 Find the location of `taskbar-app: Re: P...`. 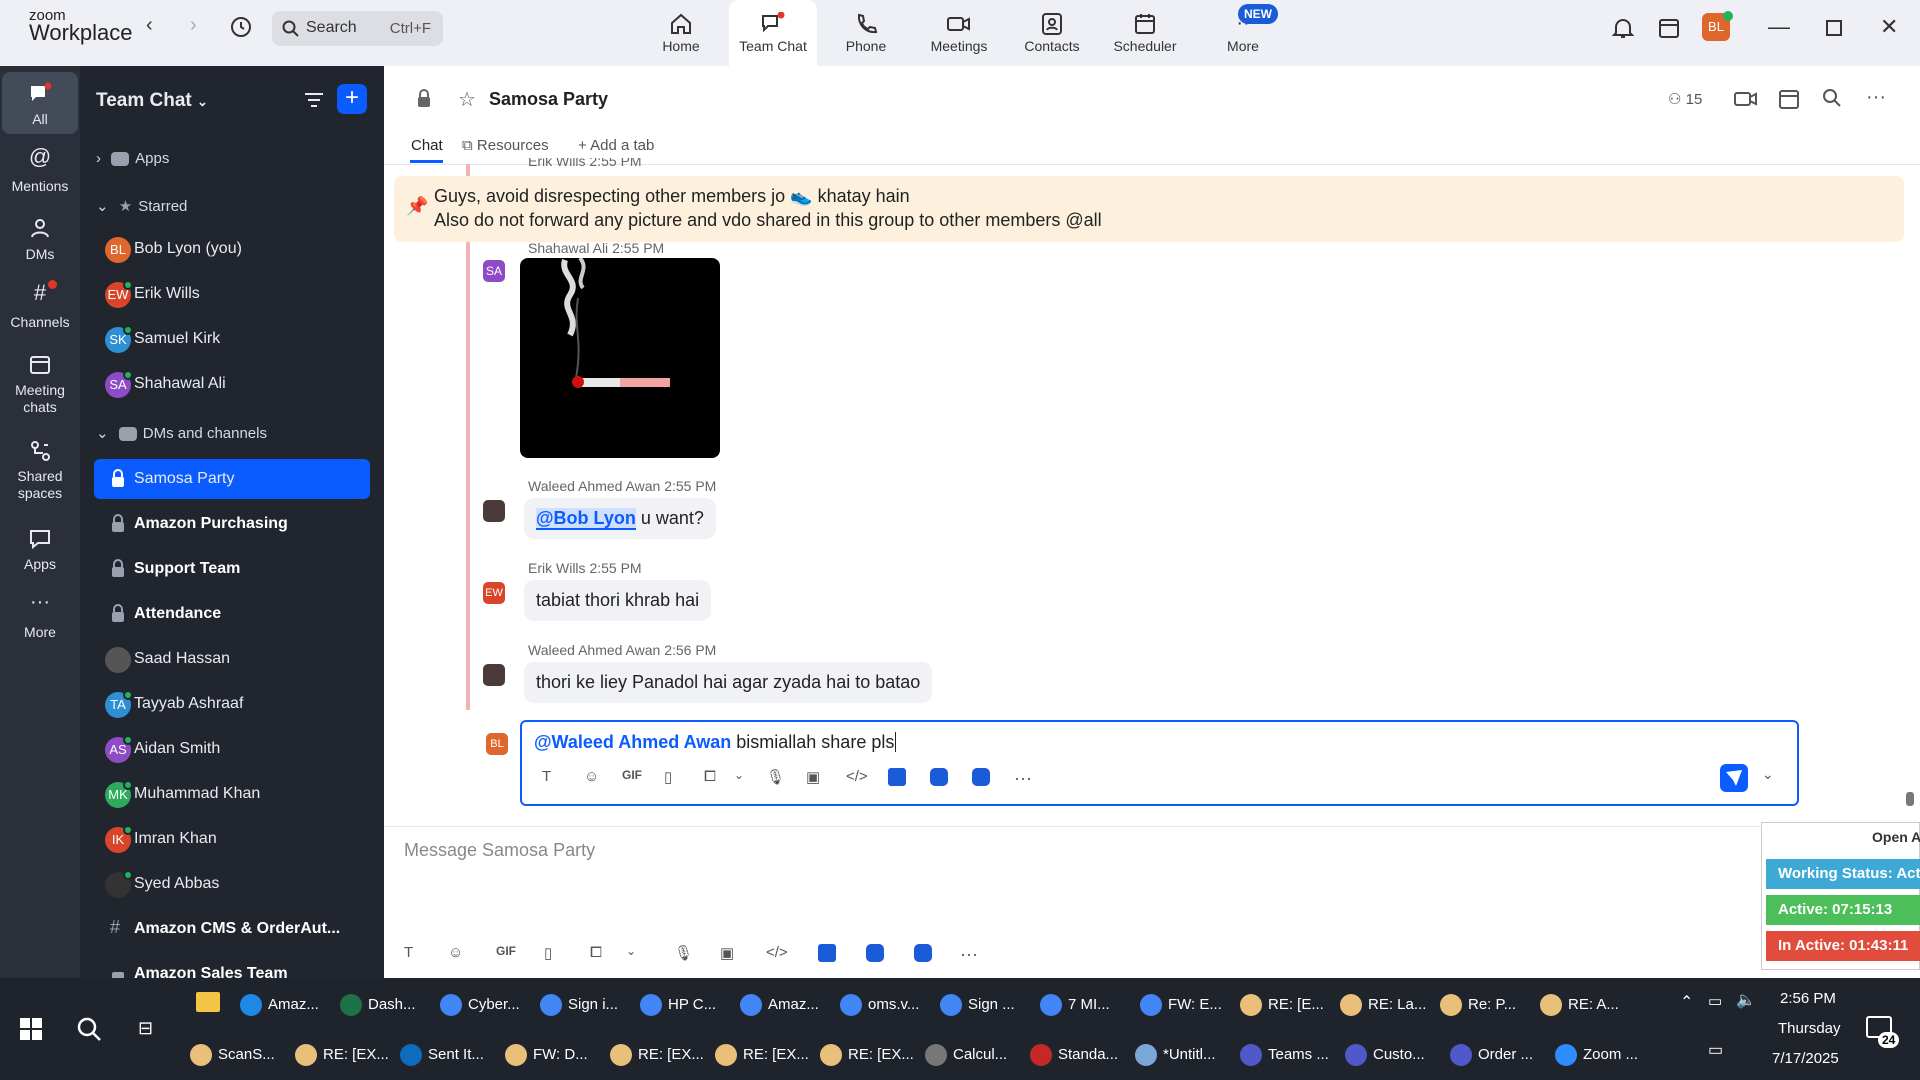

taskbar-app: Re: P... is located at coordinates (1478, 1005).